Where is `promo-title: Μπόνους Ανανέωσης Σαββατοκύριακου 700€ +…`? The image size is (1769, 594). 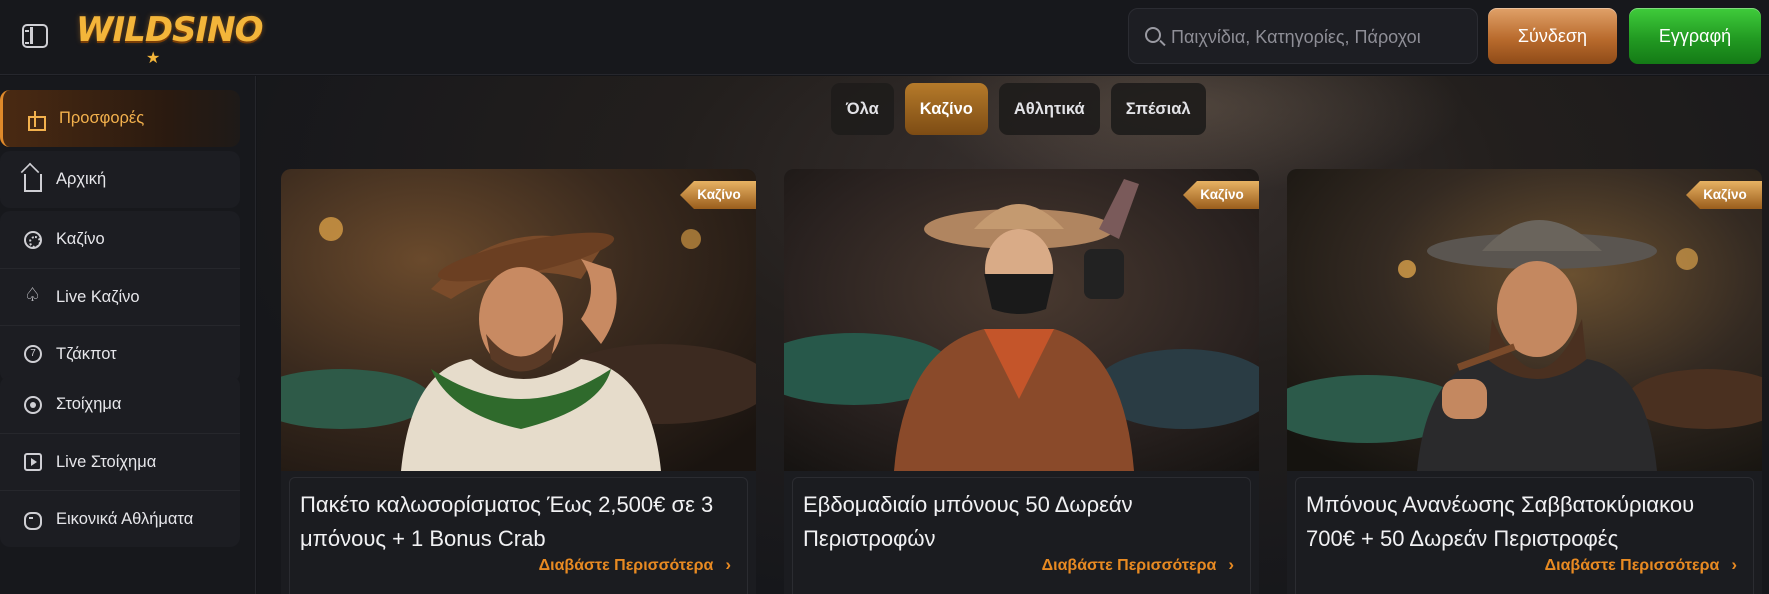
promo-title: Μπόνους Ανανέωσης Σαββατοκύριακου 700€ +… is located at coordinates (1500, 521).